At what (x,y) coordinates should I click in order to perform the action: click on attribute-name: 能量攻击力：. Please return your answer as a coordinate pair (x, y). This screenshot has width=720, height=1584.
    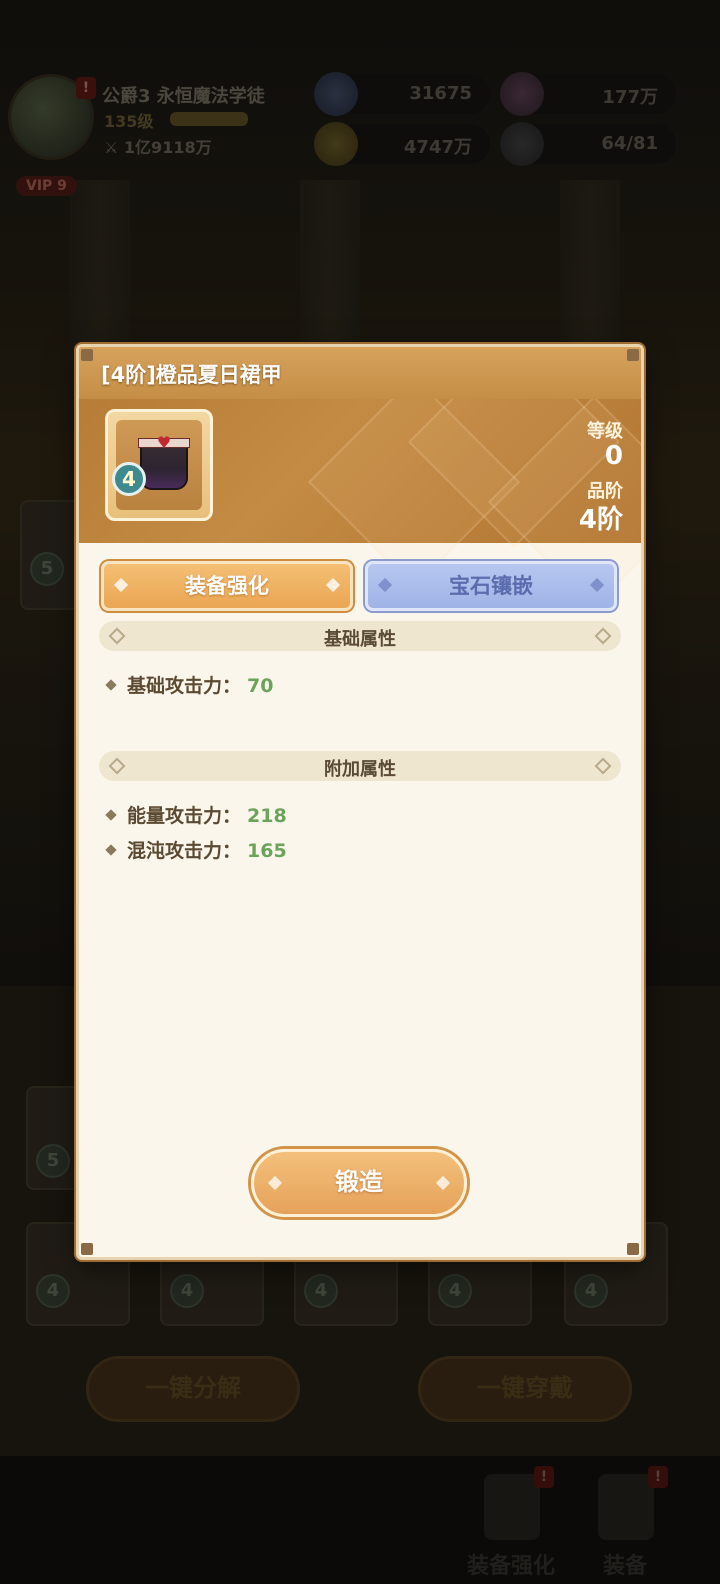
    Looking at the image, I should click on (184, 816).